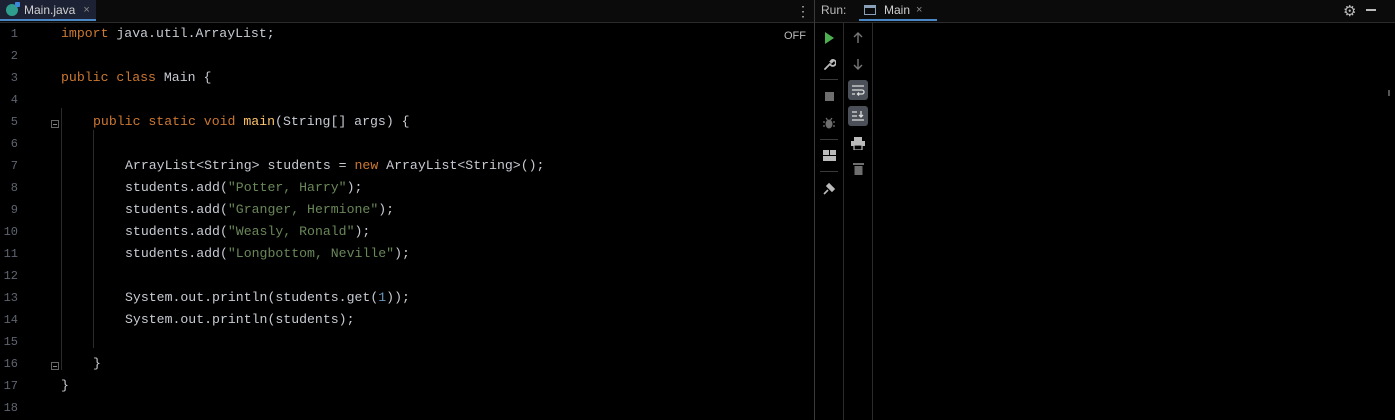 The image size is (1395, 420). What do you see at coordinates (834, 10) in the screenshot?
I see `run-label: Run:` at bounding box center [834, 10].